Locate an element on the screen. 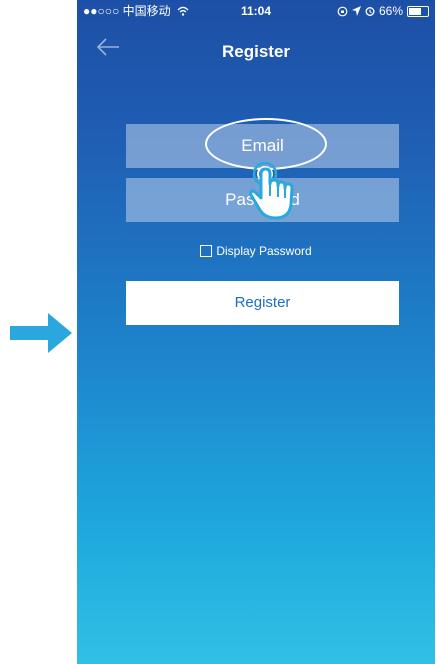  alarm-icon is located at coordinates (370, 11).